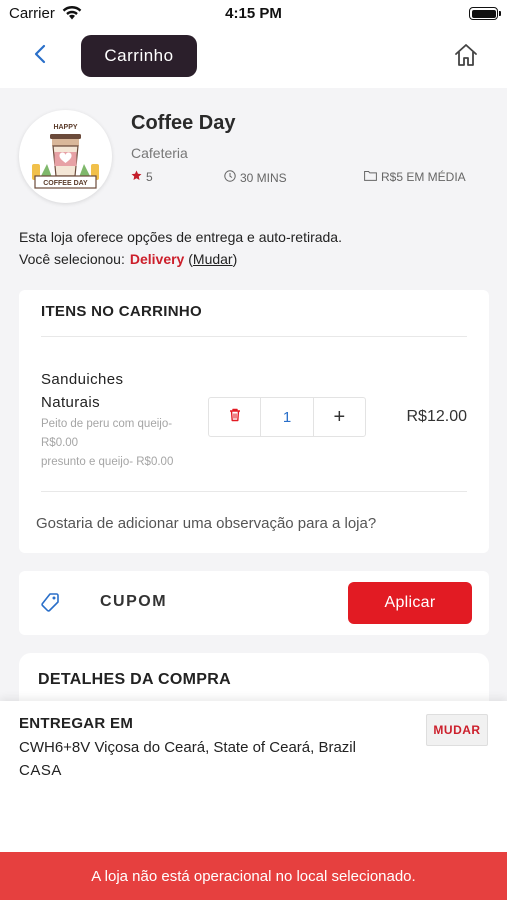 Image resolution: width=507 pixels, height=900 pixels. What do you see at coordinates (183, 123) in the screenshot?
I see `store-name: Coffee Day` at bounding box center [183, 123].